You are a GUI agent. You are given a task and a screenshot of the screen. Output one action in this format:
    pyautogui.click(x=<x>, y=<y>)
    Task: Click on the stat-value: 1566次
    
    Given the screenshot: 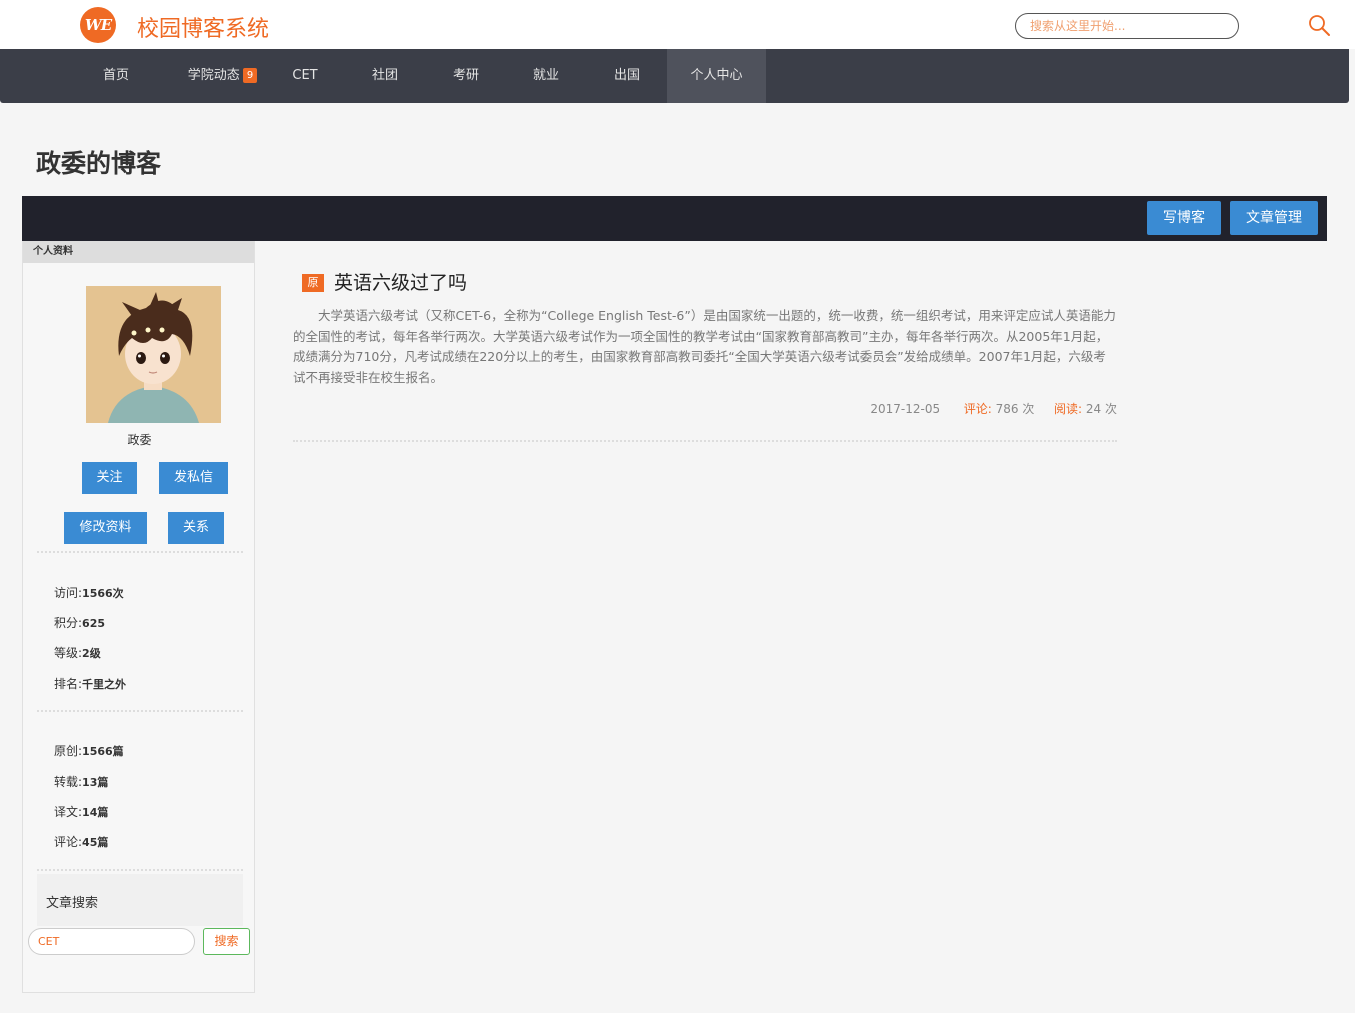 What is the action you would take?
    pyautogui.click(x=103, y=593)
    